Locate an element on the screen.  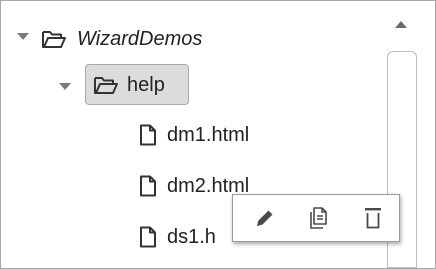
tree-node-wizarddemos: WizardDemos is located at coordinates (121, 39).